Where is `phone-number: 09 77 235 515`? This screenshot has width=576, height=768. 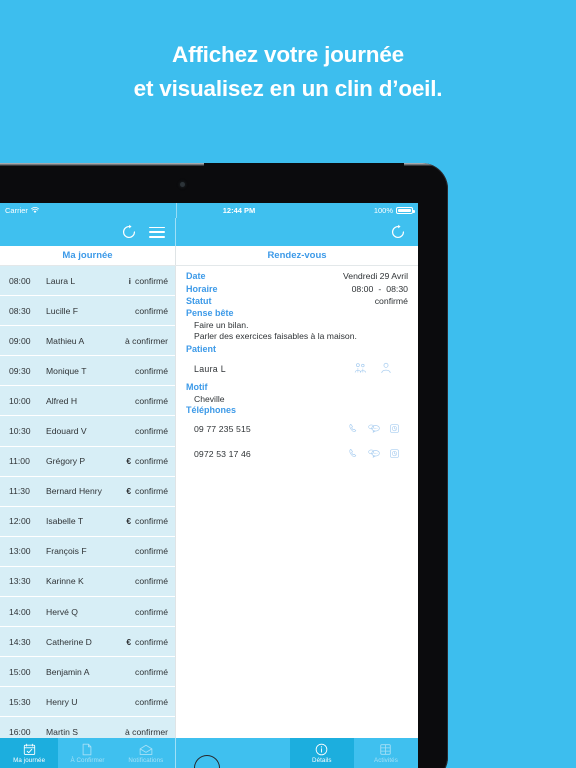
phone-number: 09 77 235 515 is located at coordinates (222, 429).